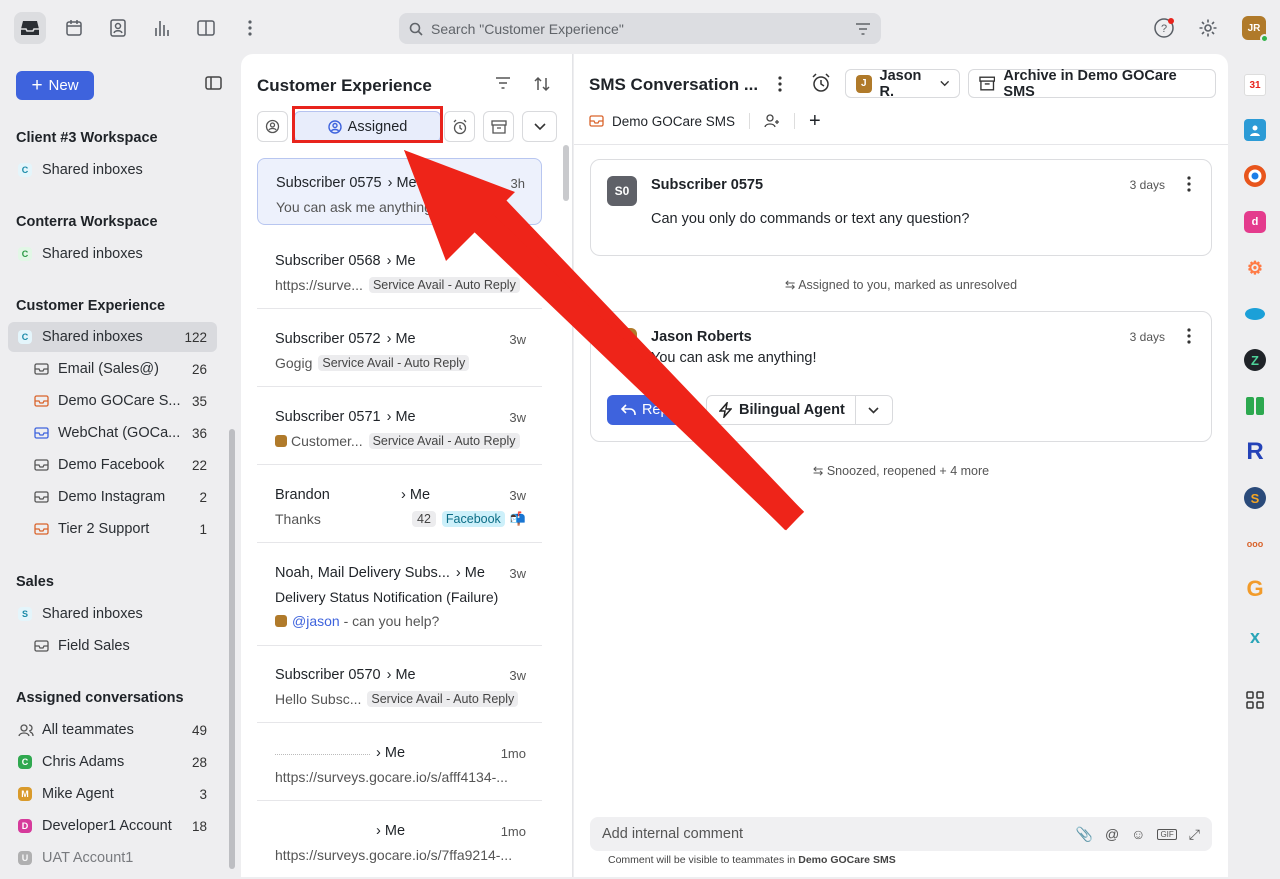 Image resolution: width=1280 pixels, height=879 pixels. I want to click on sidebar-item-developer1-account: D Developer1 Account 18, so click(112, 826).